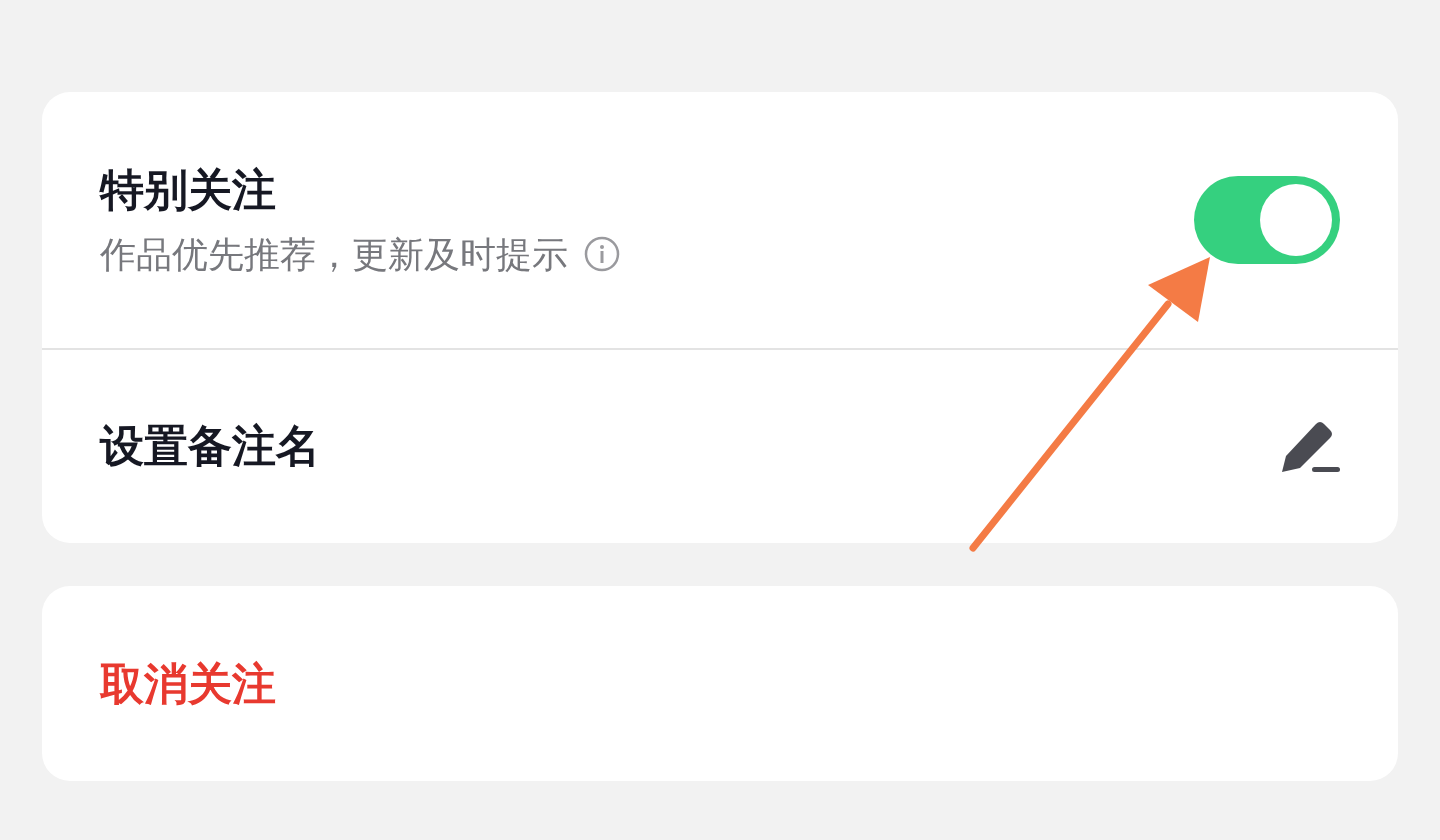 Image resolution: width=1440 pixels, height=840 pixels. Describe the element at coordinates (210, 446) in the screenshot. I see `setting-title: 设置备注名` at that location.